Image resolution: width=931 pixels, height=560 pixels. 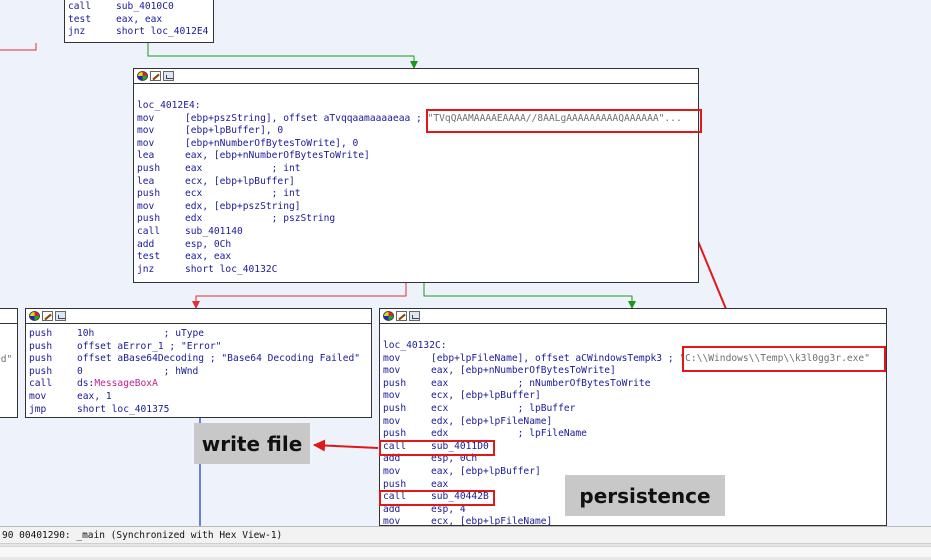 I want to click on code-line: mov ecx, [ebp+lpBuffer], so click(x=462, y=396).